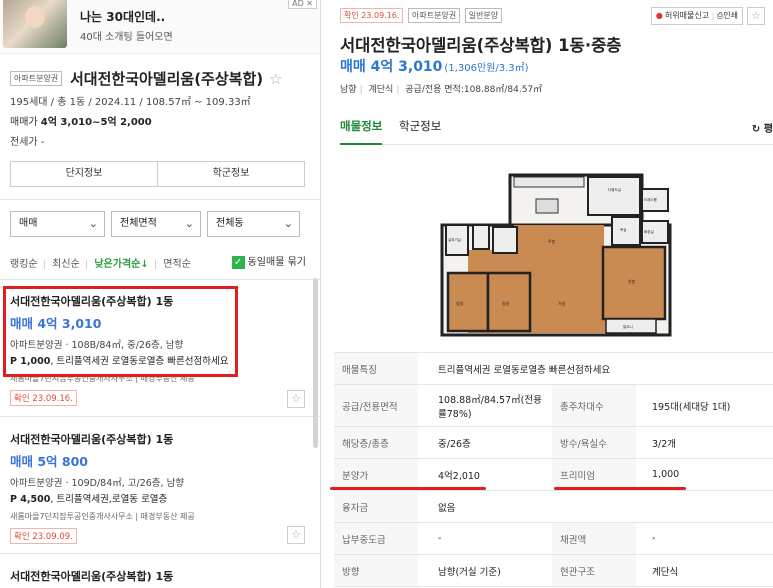  I want to click on svg-text: 화장실, so click(649, 231).